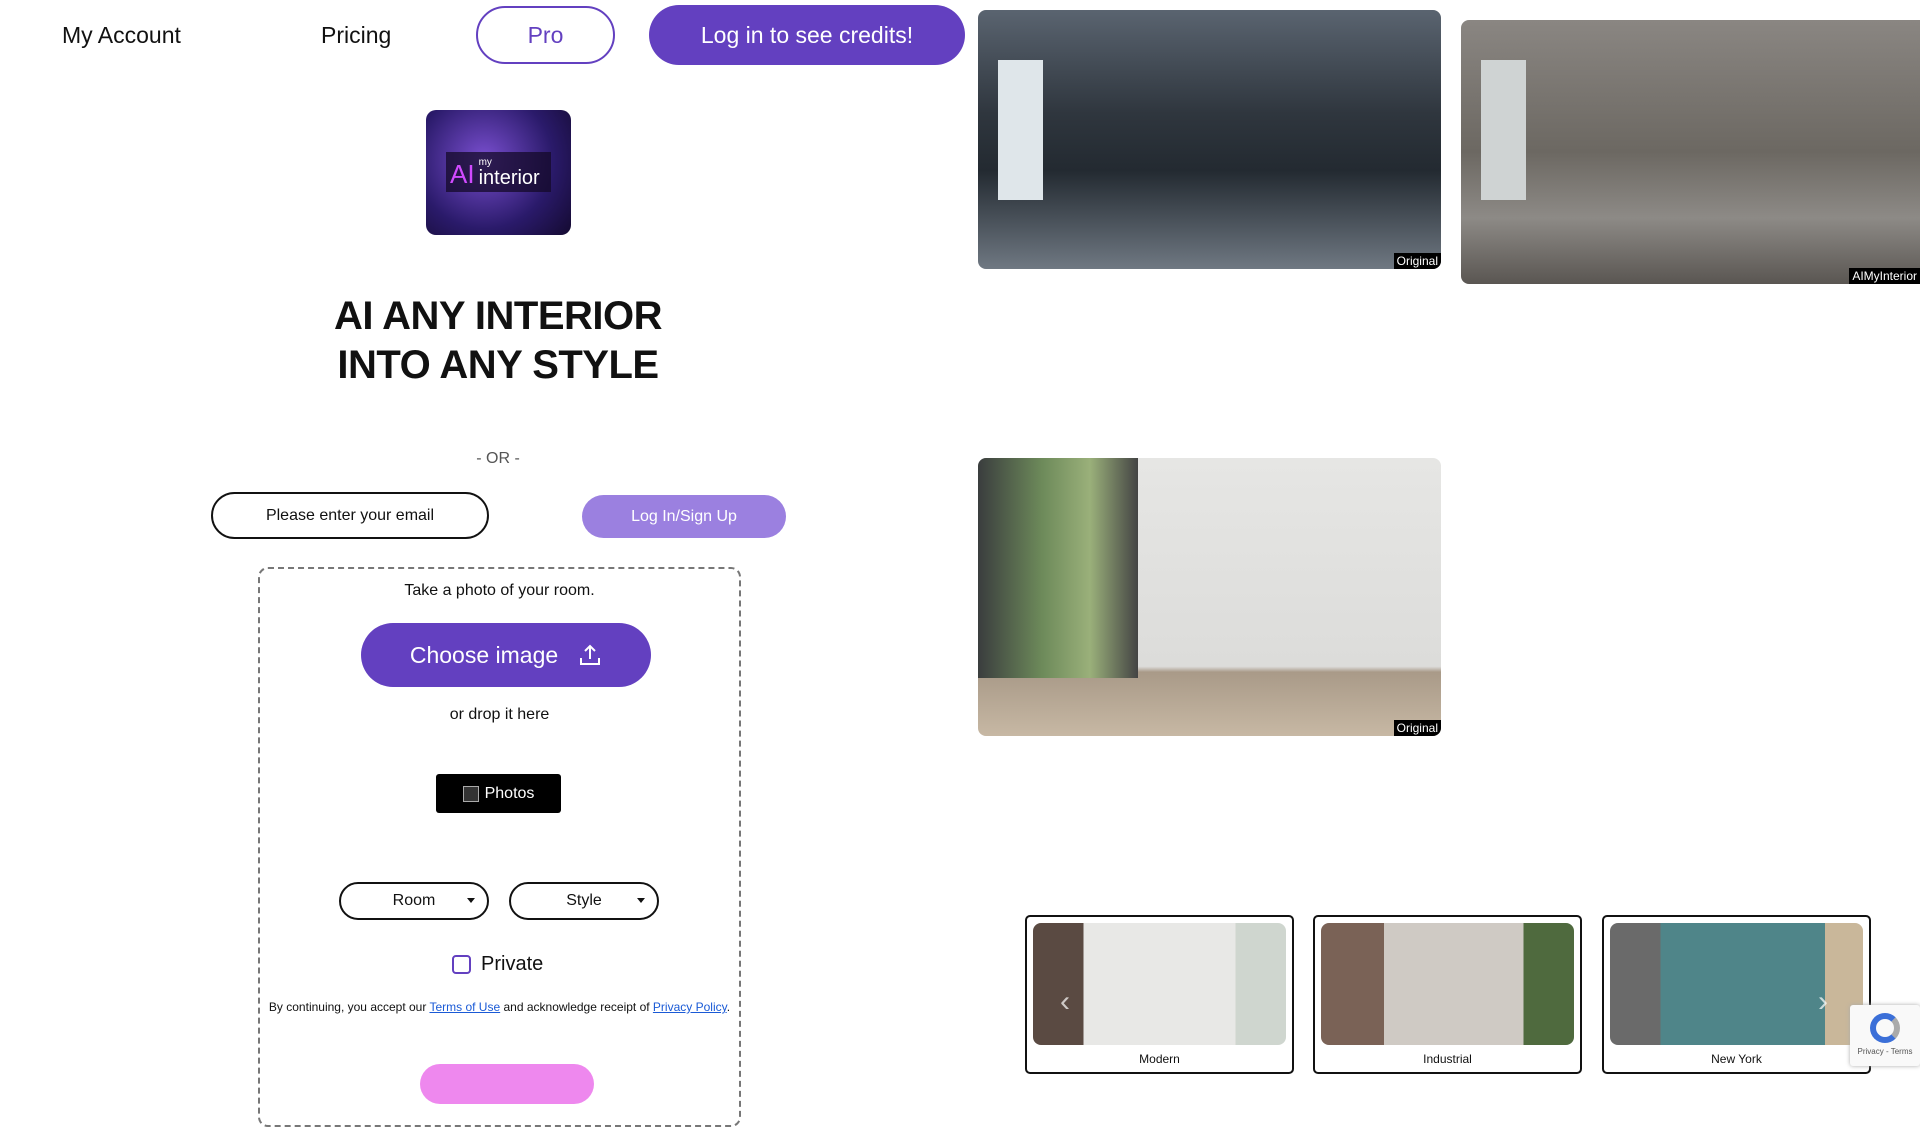  Describe the element at coordinates (499, 714) in the screenshot. I see `drop-hint: or drop it here` at that location.